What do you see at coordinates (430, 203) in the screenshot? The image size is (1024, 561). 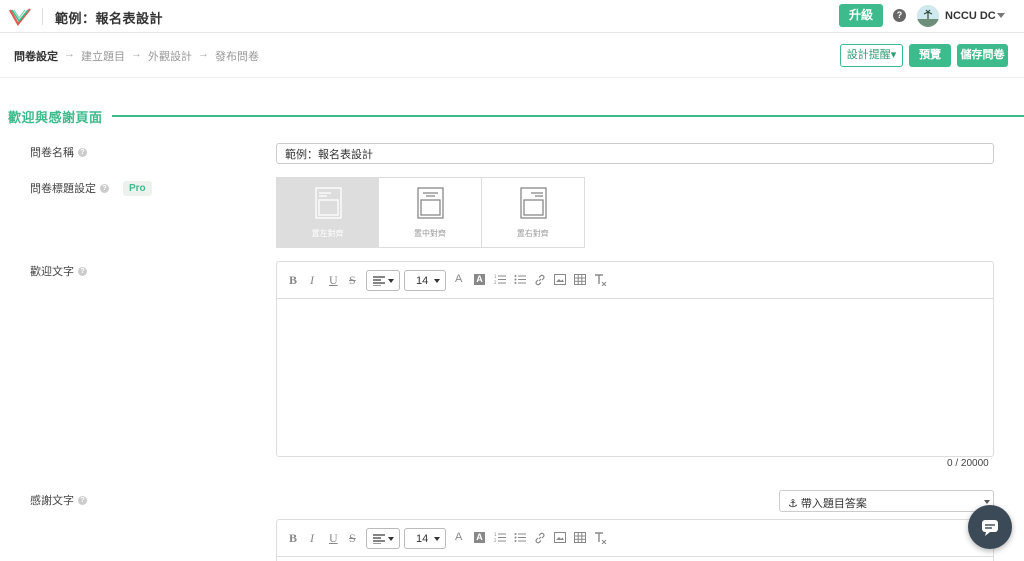 I see `align-center-icon` at bounding box center [430, 203].